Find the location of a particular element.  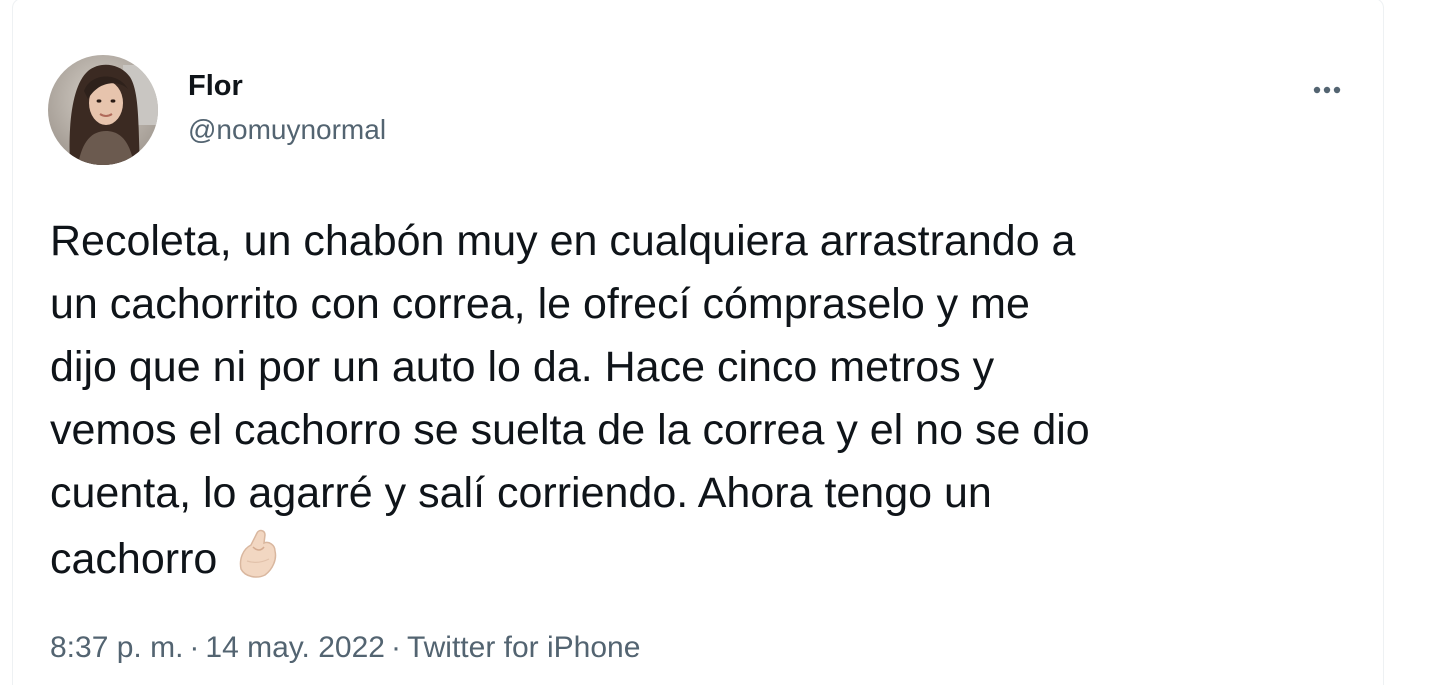

author-handle: @nomuynormal is located at coordinates (287, 130).